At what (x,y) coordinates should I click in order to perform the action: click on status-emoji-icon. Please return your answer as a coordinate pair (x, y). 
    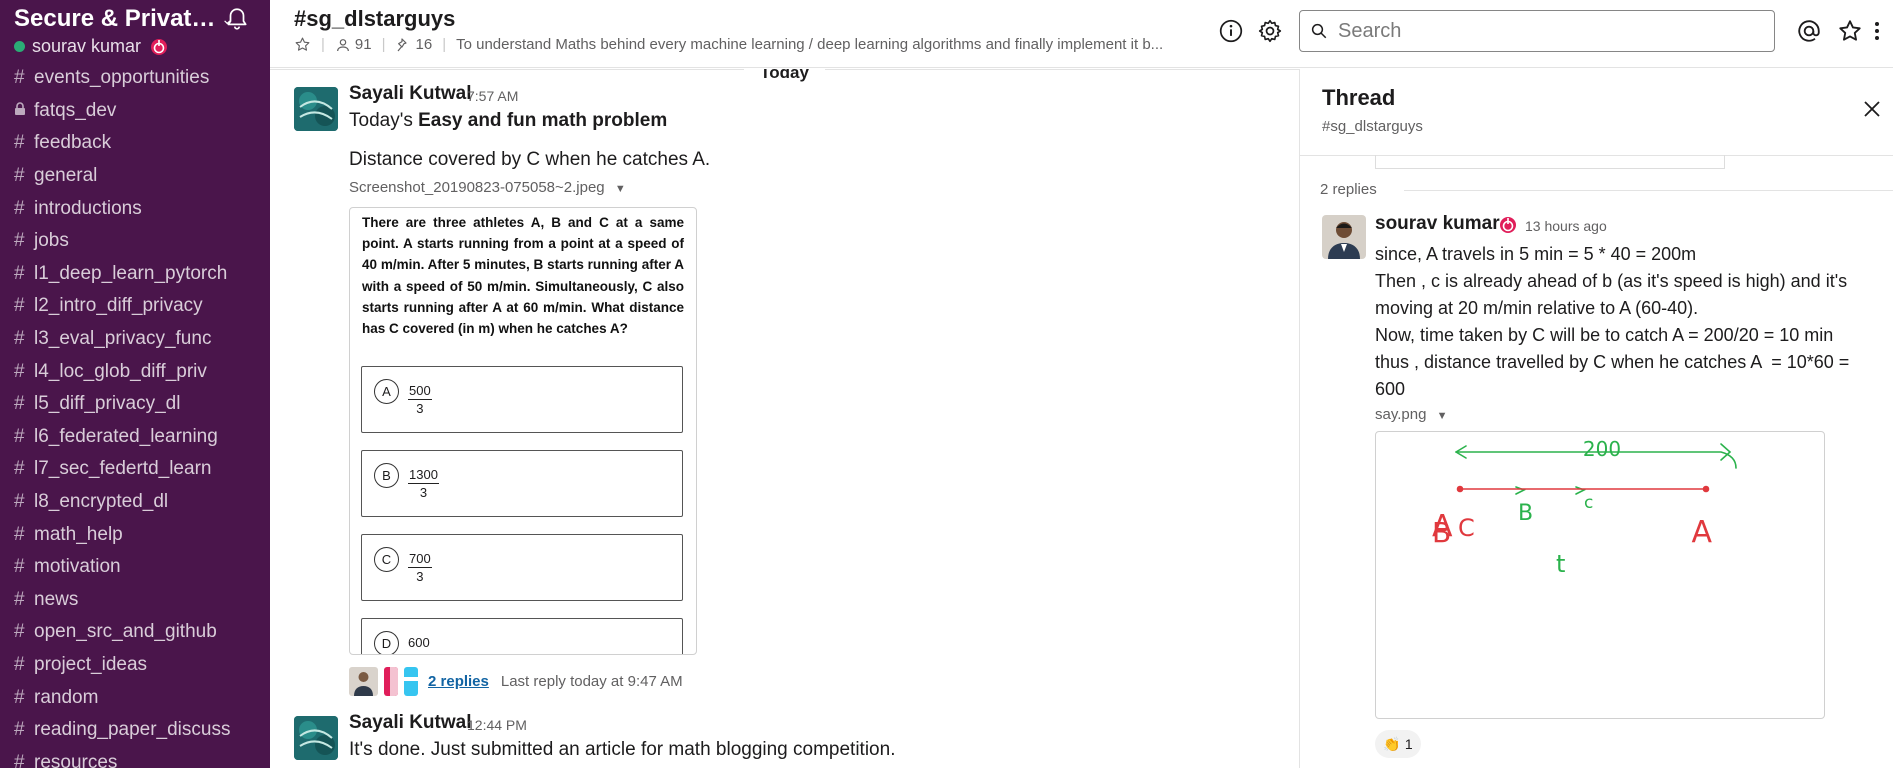
    Looking at the image, I should click on (1508, 225).